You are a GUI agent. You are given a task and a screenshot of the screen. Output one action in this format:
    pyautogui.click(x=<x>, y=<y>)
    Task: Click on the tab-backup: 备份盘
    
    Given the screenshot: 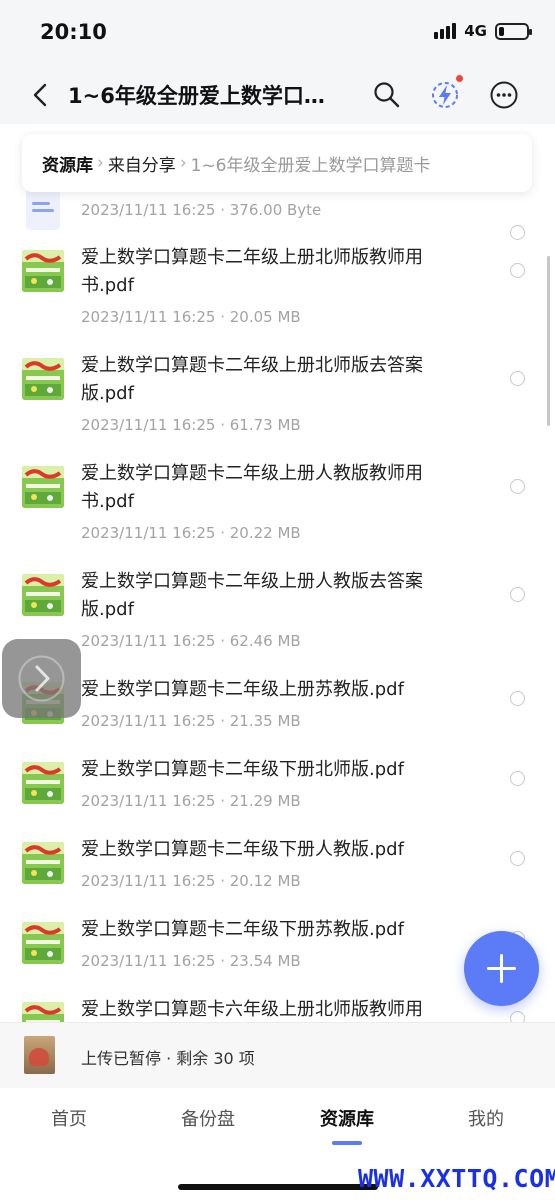 What is the action you would take?
    pyautogui.click(x=208, y=1118)
    